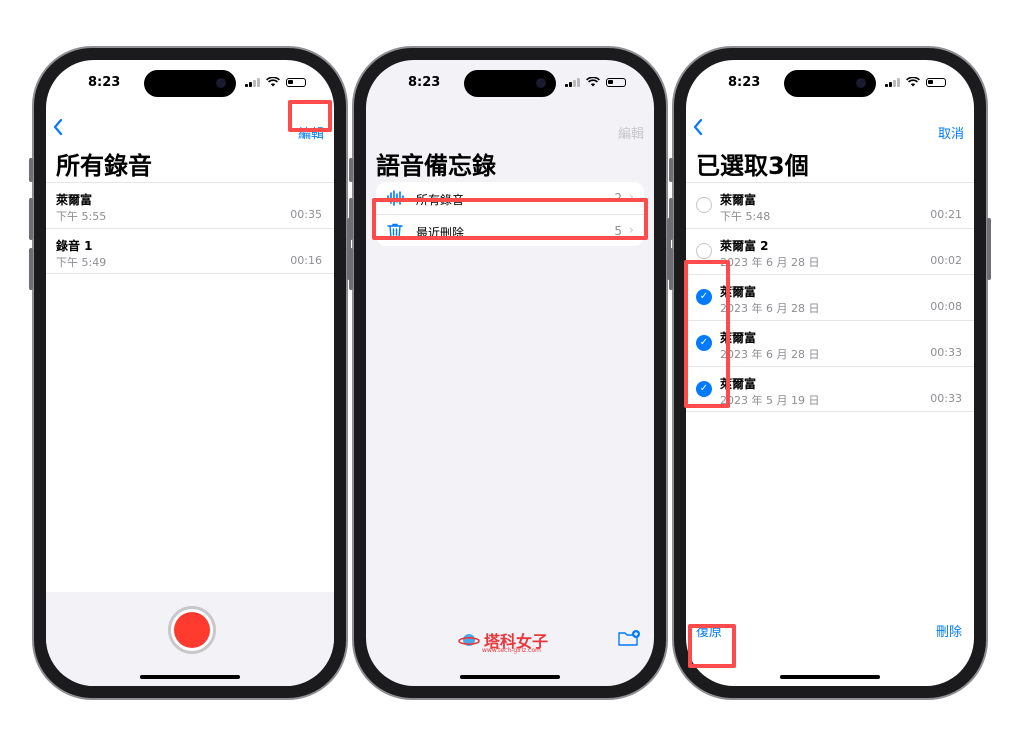 The height and width of the screenshot is (743, 1024). Describe the element at coordinates (511, 650) in the screenshot. I see `watermark-url: www.tech-girlz.com` at that location.